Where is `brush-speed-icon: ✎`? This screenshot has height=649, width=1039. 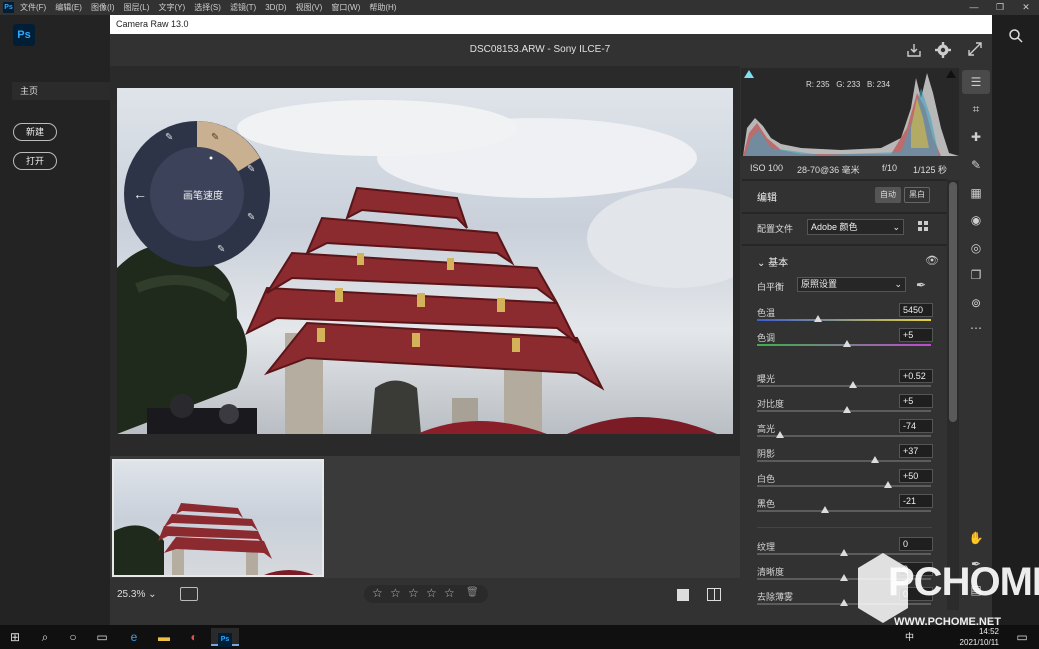 brush-speed-icon: ✎ is located at coordinates (215, 137).